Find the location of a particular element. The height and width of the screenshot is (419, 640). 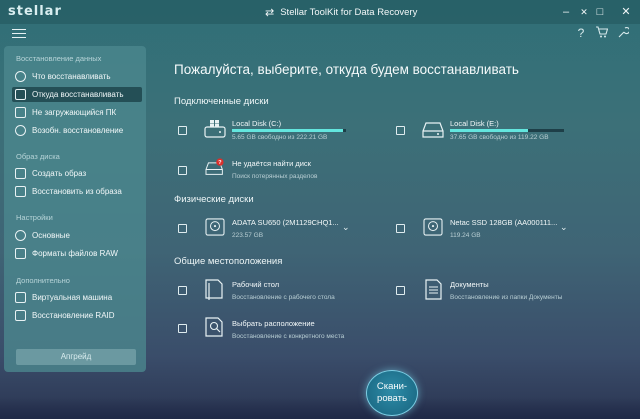

location-icon is located at coordinates (20, 94).